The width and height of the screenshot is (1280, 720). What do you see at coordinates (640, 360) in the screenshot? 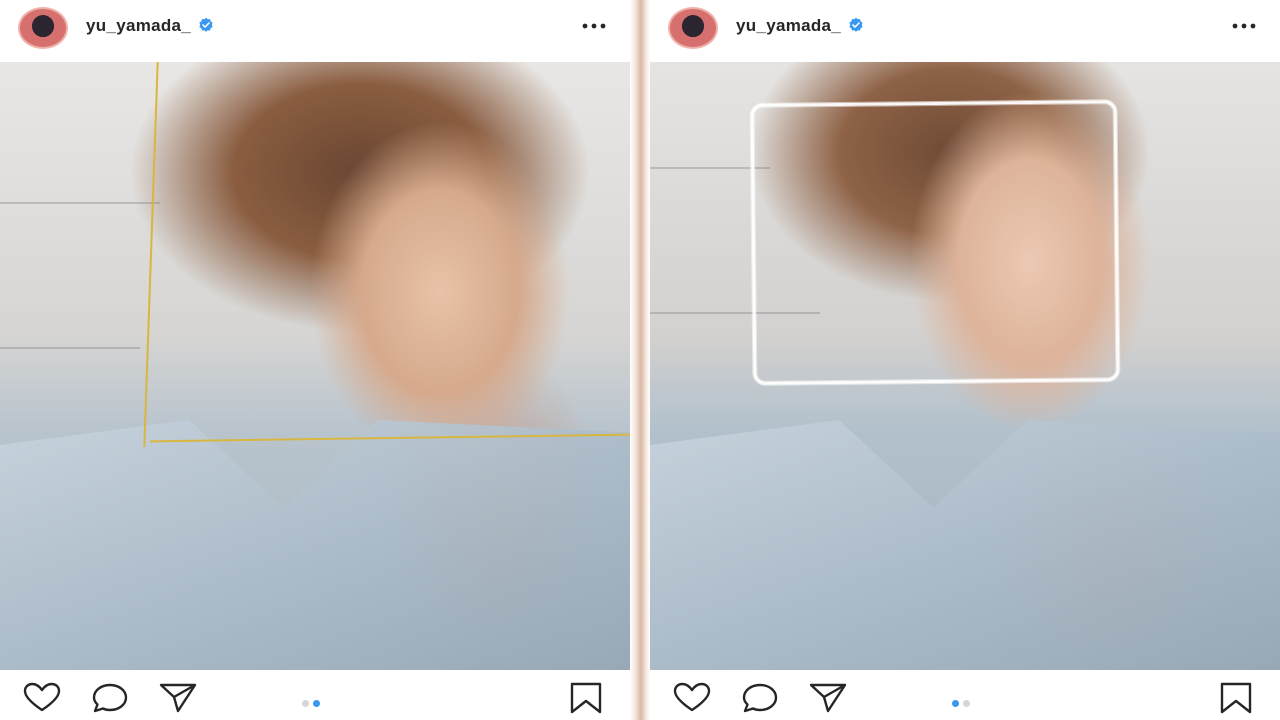
I see `photo-divider` at bounding box center [640, 360].